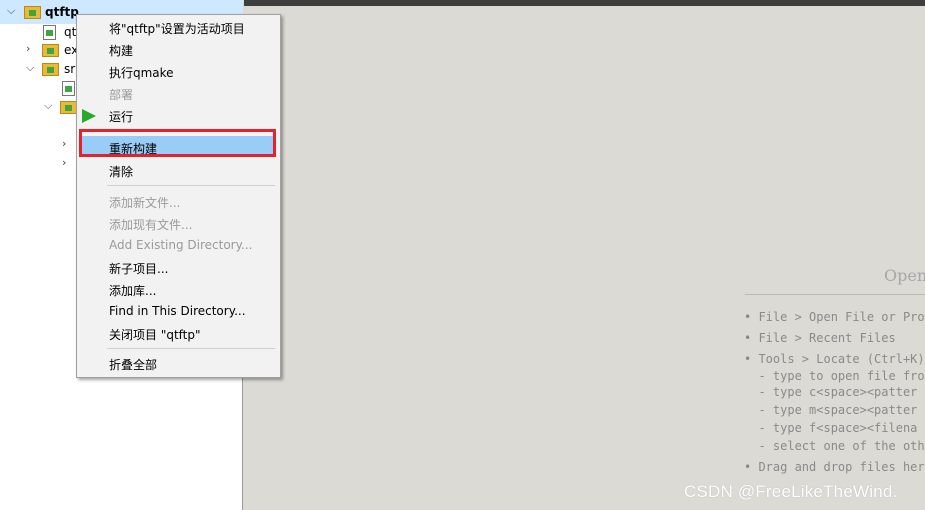  I want to click on hint-locate: • Tools > Locate (Ctrl+K), so click(834, 359).